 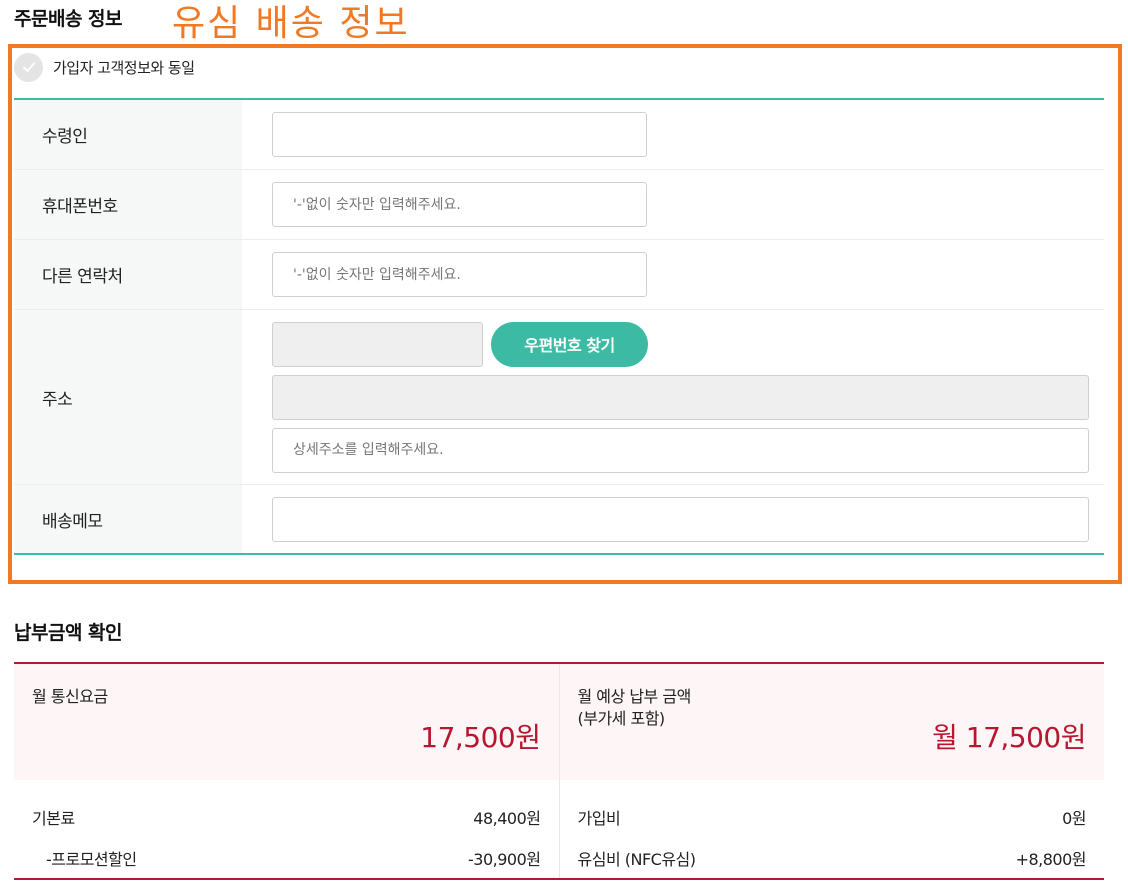 I want to click on memo-label: 배송메모, so click(x=128, y=519).